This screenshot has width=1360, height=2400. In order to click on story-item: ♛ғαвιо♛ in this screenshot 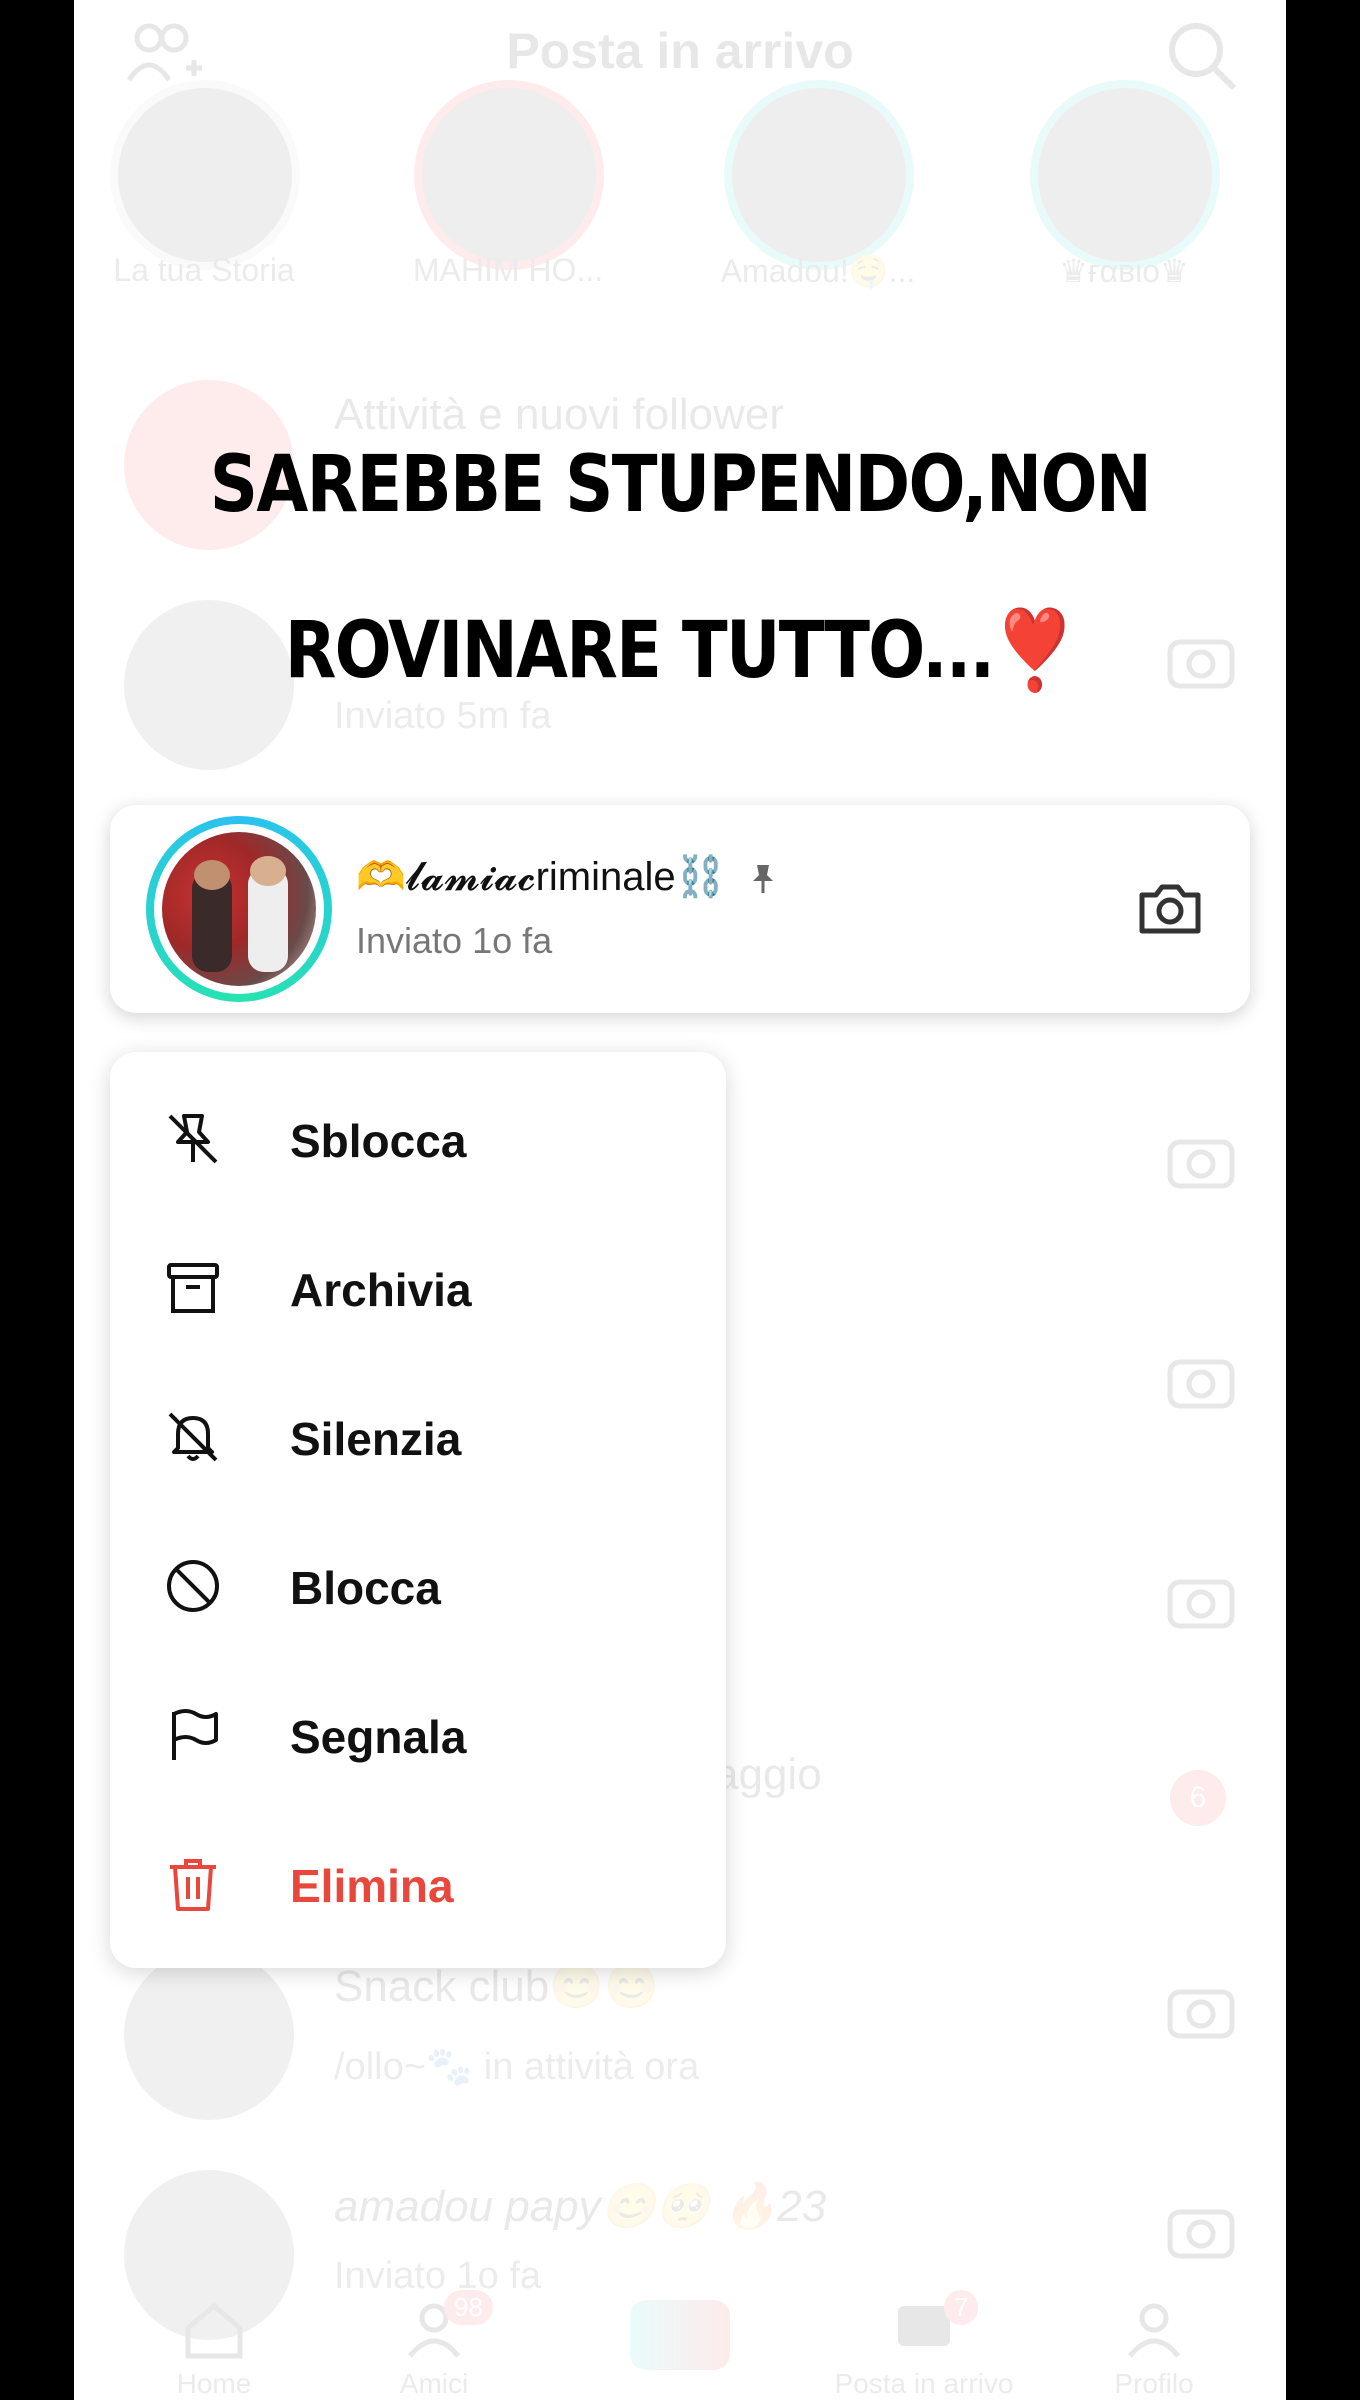, I will do `click(1124, 190)`.